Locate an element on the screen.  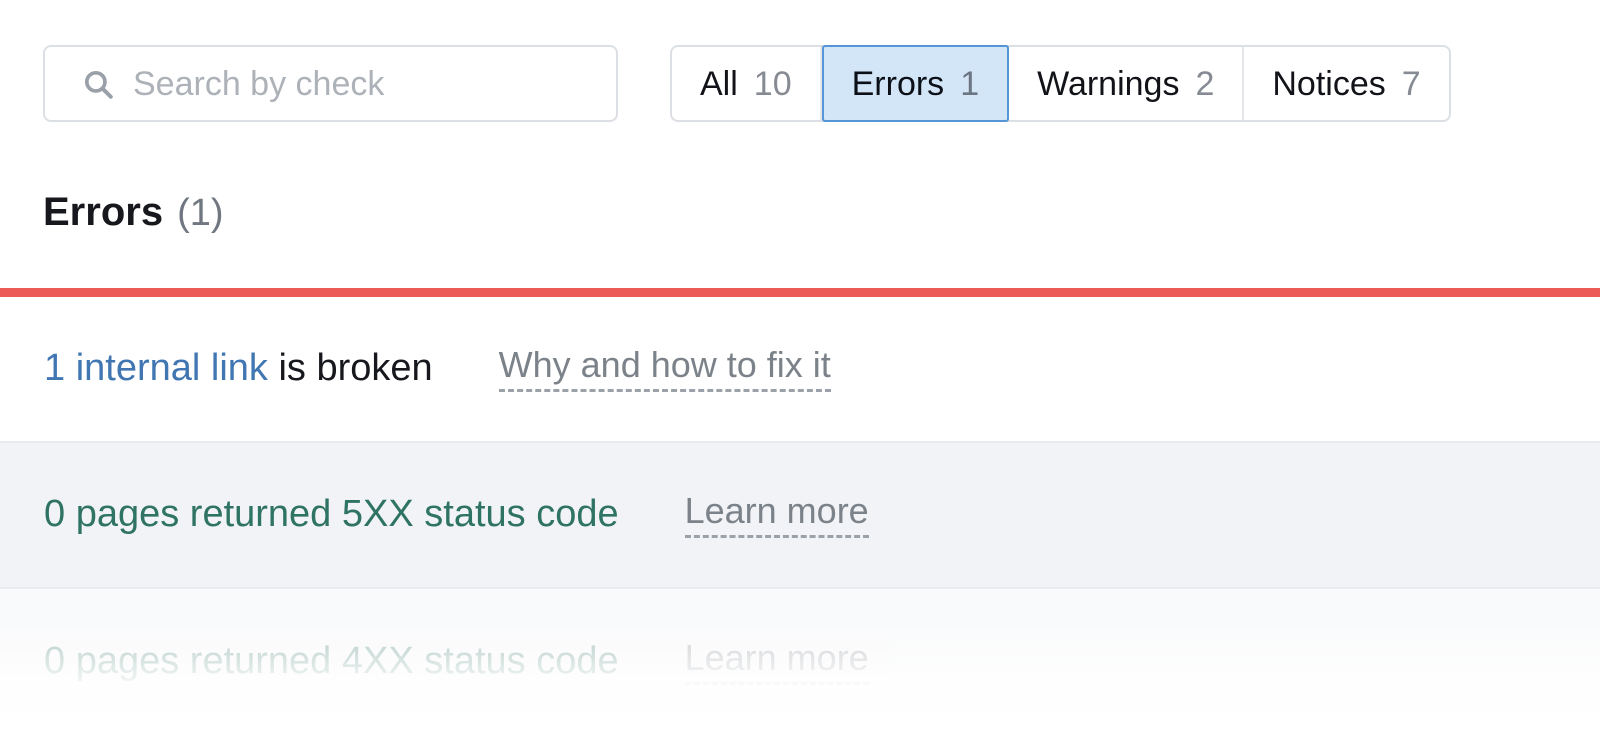
check-description-rest: is broken is located at coordinates (350, 368).